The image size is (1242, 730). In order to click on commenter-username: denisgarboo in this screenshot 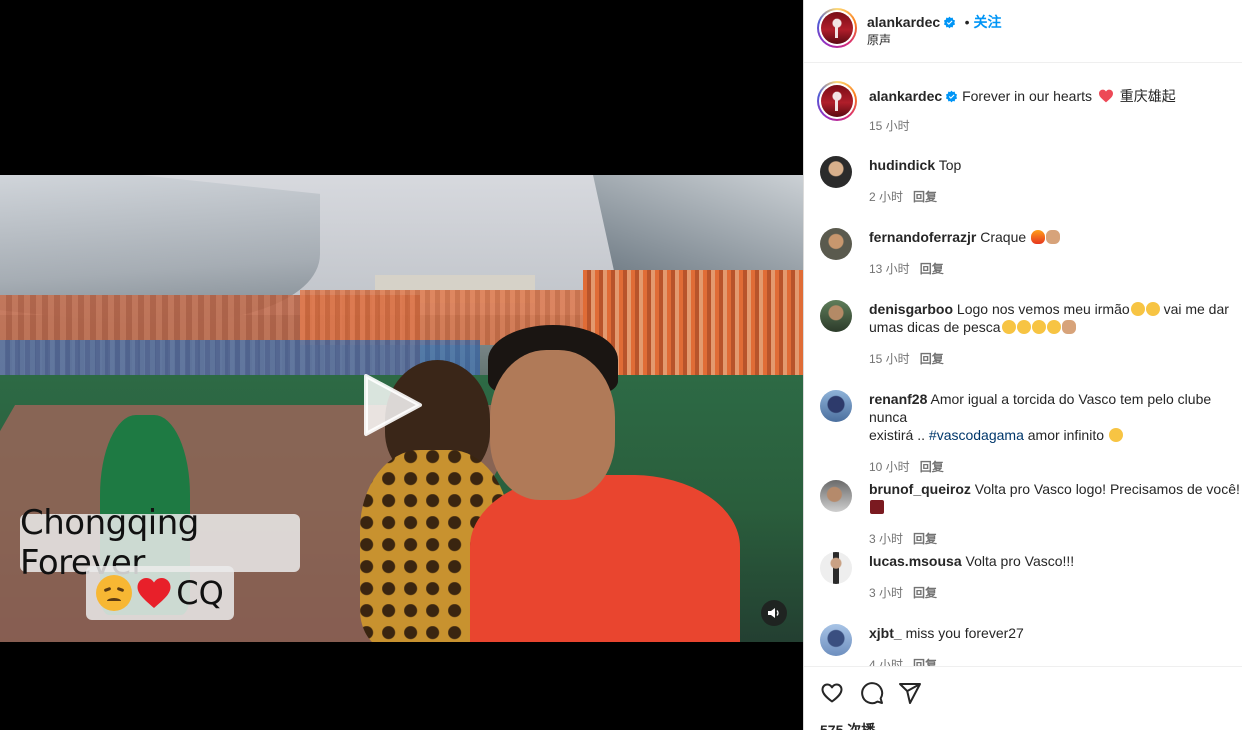, I will do `click(911, 309)`.